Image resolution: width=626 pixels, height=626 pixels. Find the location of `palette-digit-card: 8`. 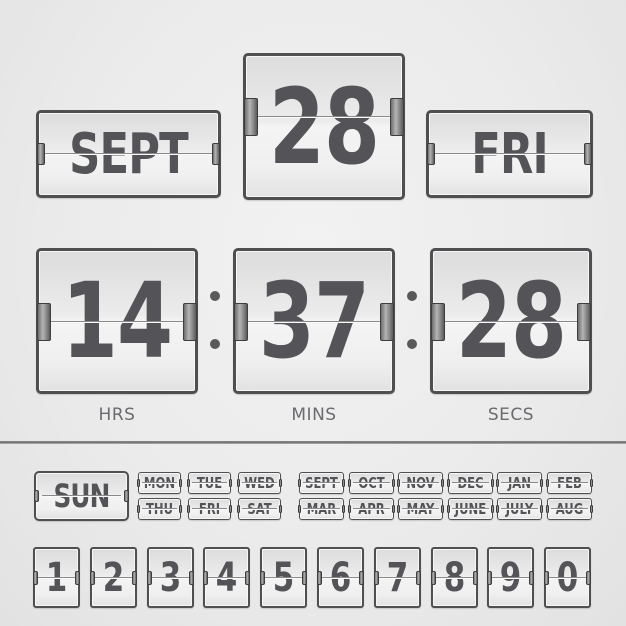

palette-digit-card: 8 is located at coordinates (454, 577).